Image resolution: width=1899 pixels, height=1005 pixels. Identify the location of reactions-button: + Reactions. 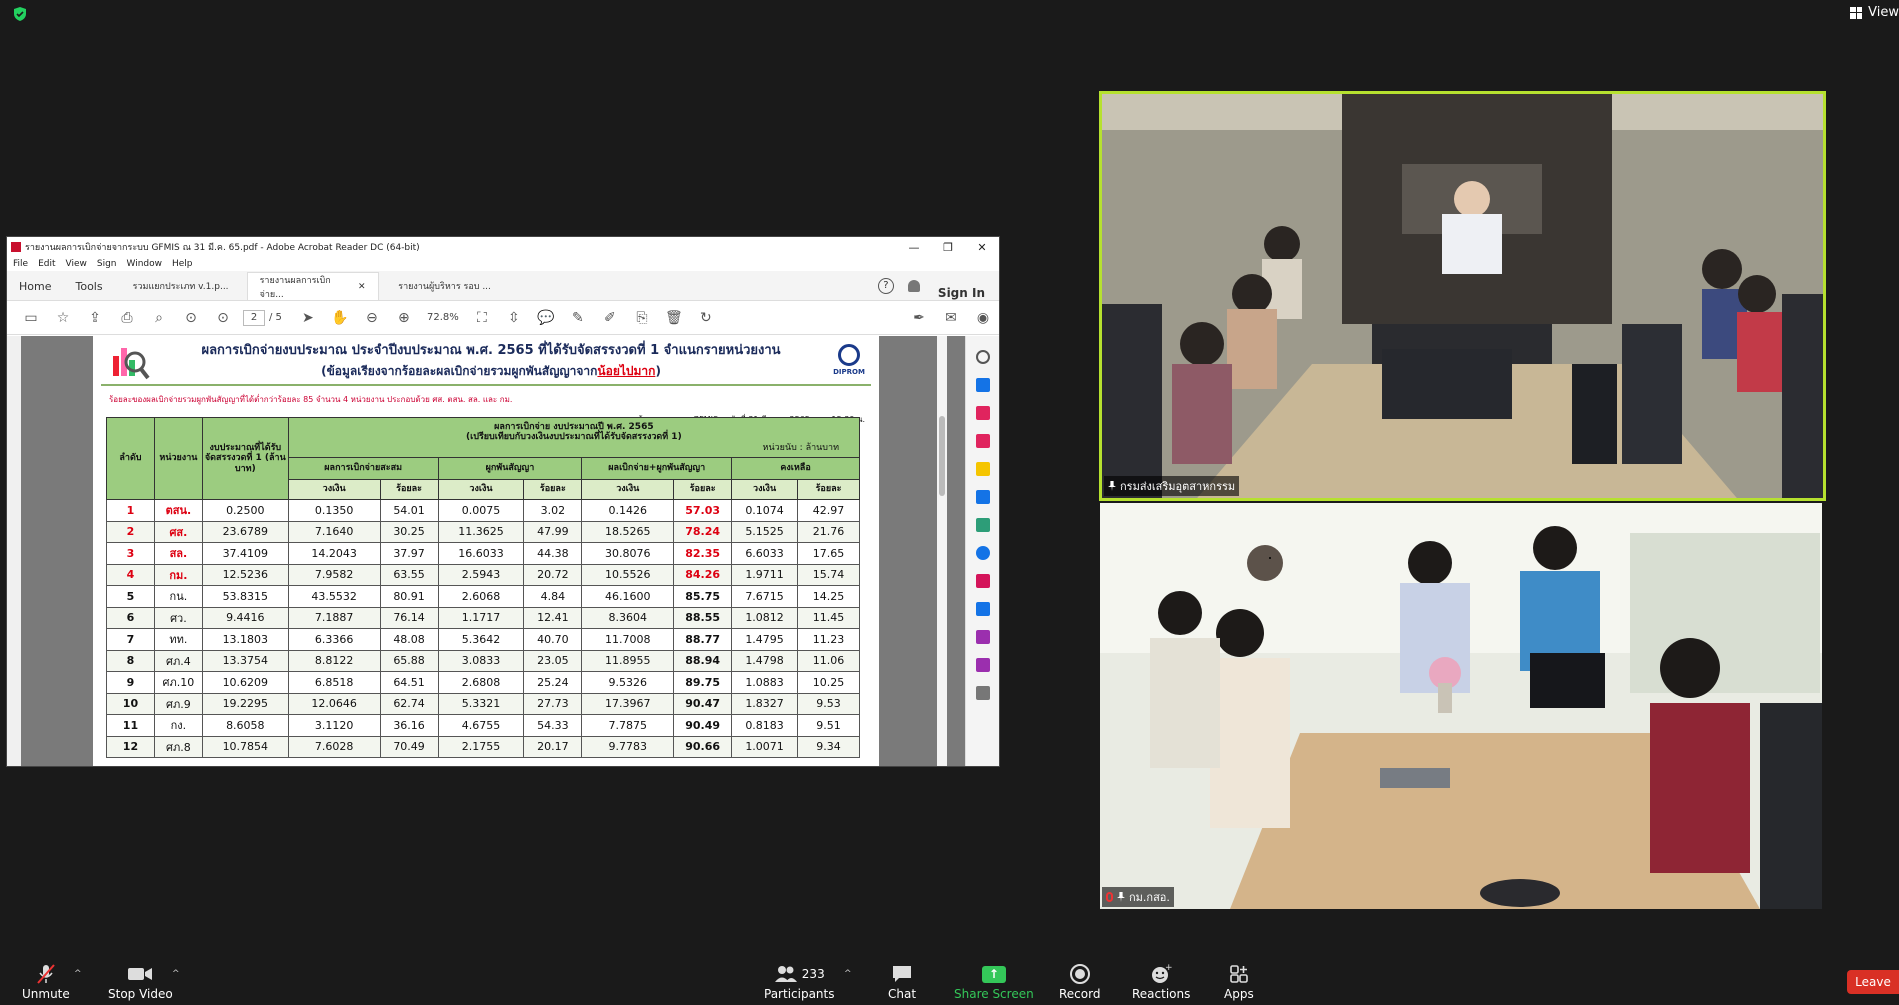
(1161, 982).